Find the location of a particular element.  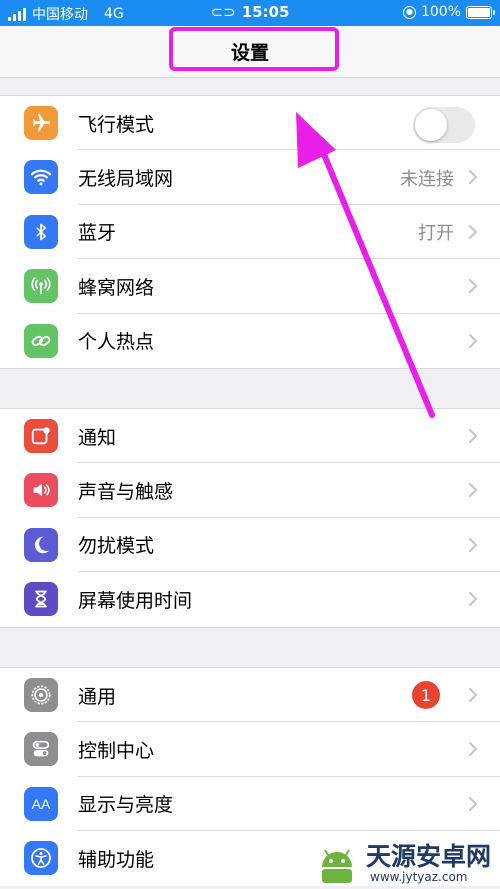

gear-icon is located at coordinates (41, 695).